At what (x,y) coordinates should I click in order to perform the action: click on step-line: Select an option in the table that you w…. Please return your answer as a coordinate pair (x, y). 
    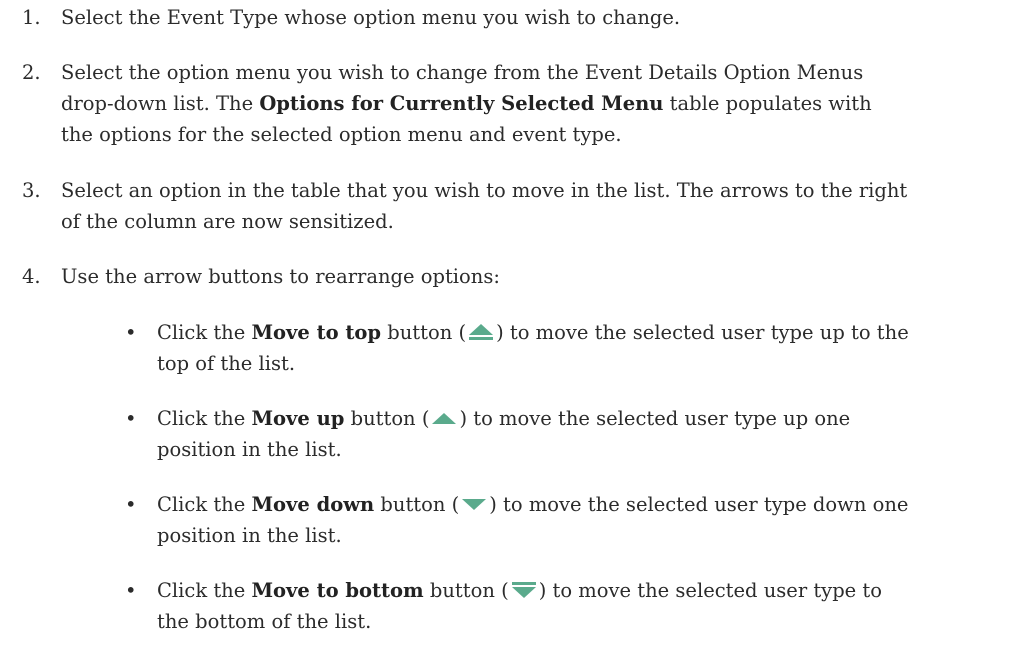
    Looking at the image, I should click on (484, 190).